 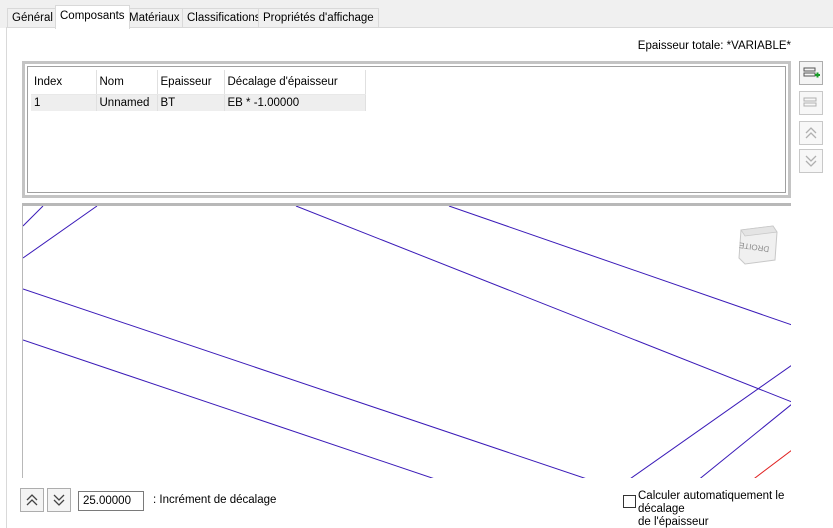 What do you see at coordinates (629, 501) in the screenshot?
I see `auto-calc-checkbox` at bounding box center [629, 501].